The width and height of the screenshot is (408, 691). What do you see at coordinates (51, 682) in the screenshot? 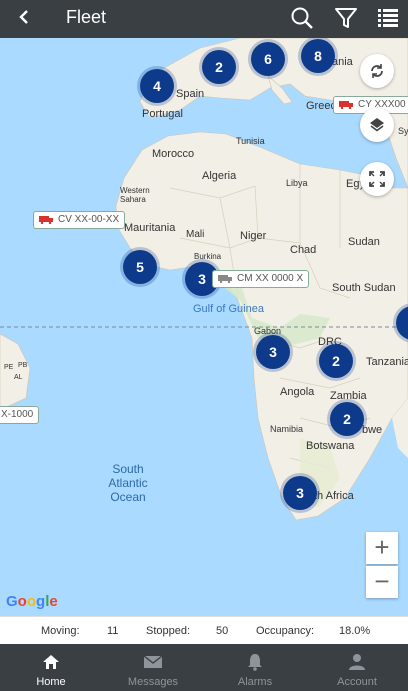
I see `tab-label: Home` at bounding box center [51, 682].